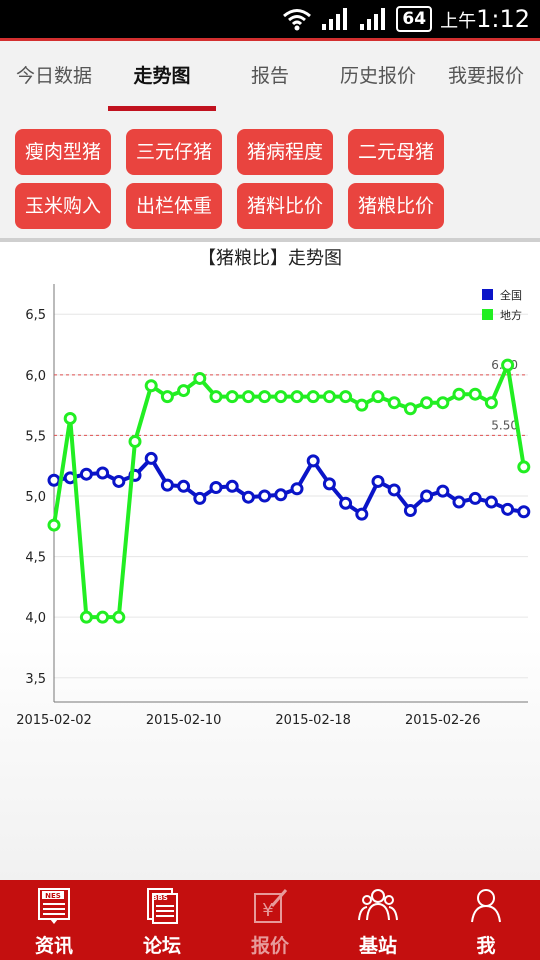 The width and height of the screenshot is (540, 960). I want to click on status-bar: 64 上午1:12, so click(270, 19).